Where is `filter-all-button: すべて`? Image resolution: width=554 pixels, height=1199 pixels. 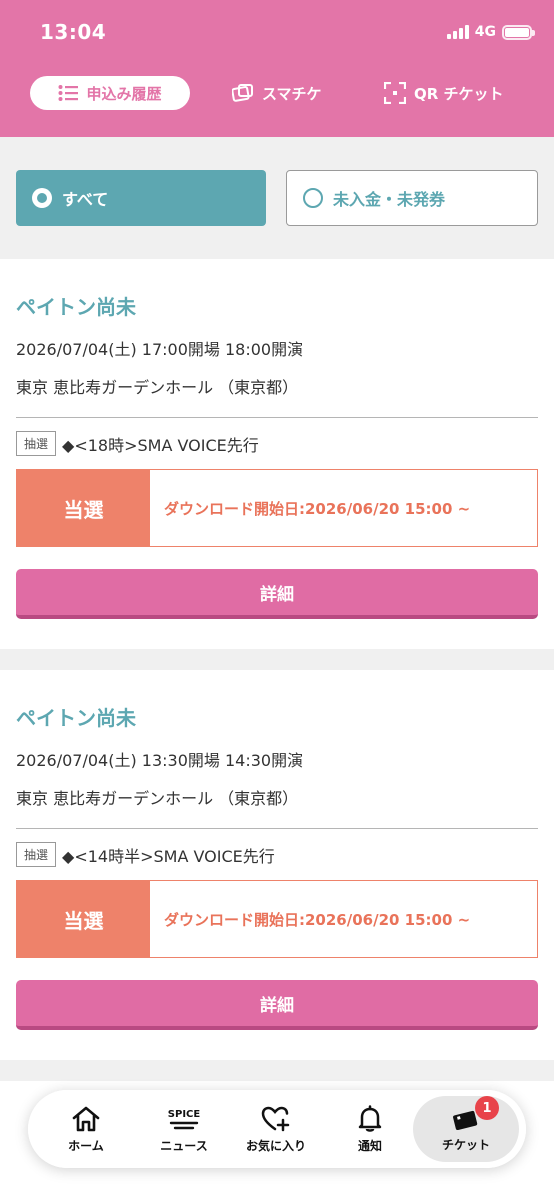
filter-all-button: すべて is located at coordinates (141, 198).